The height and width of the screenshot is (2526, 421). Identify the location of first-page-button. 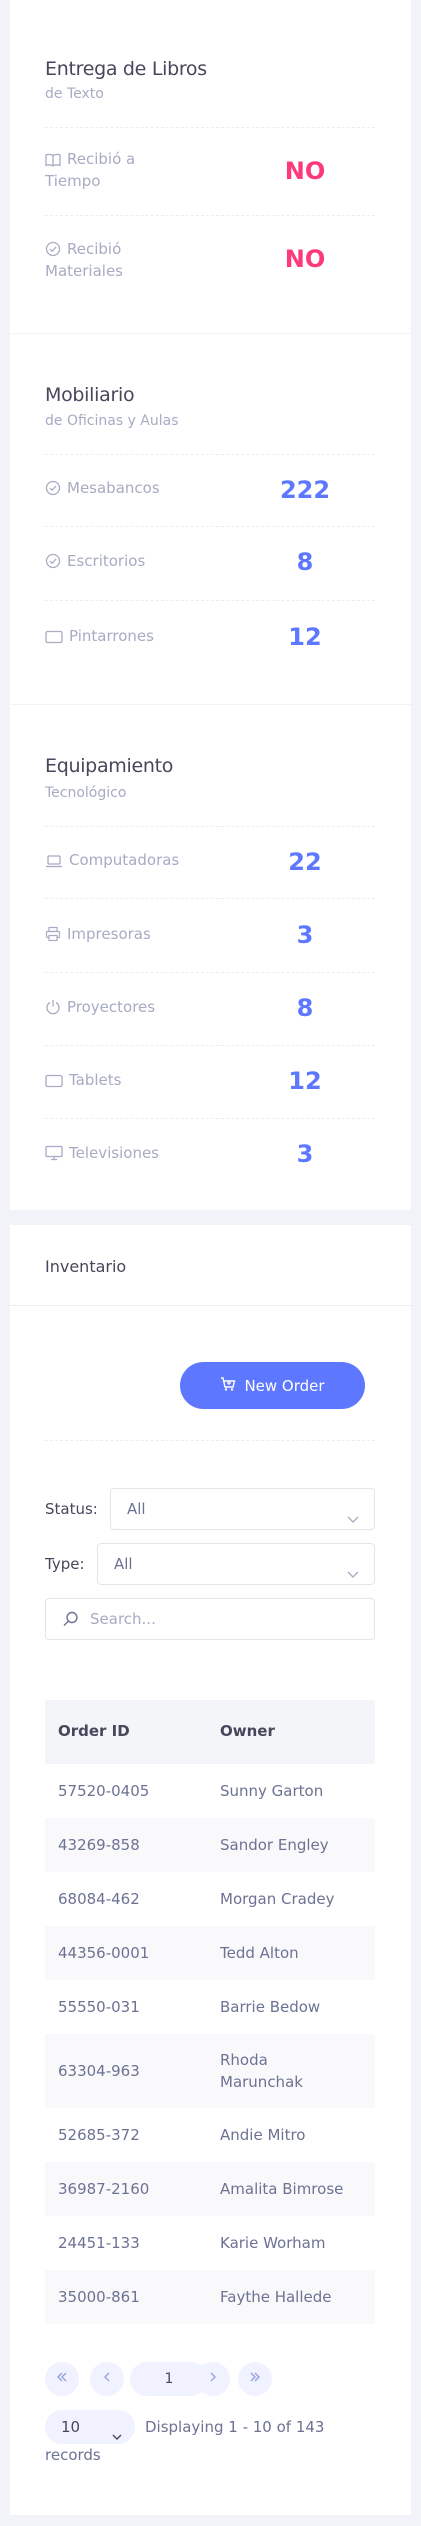
(62, 2379).